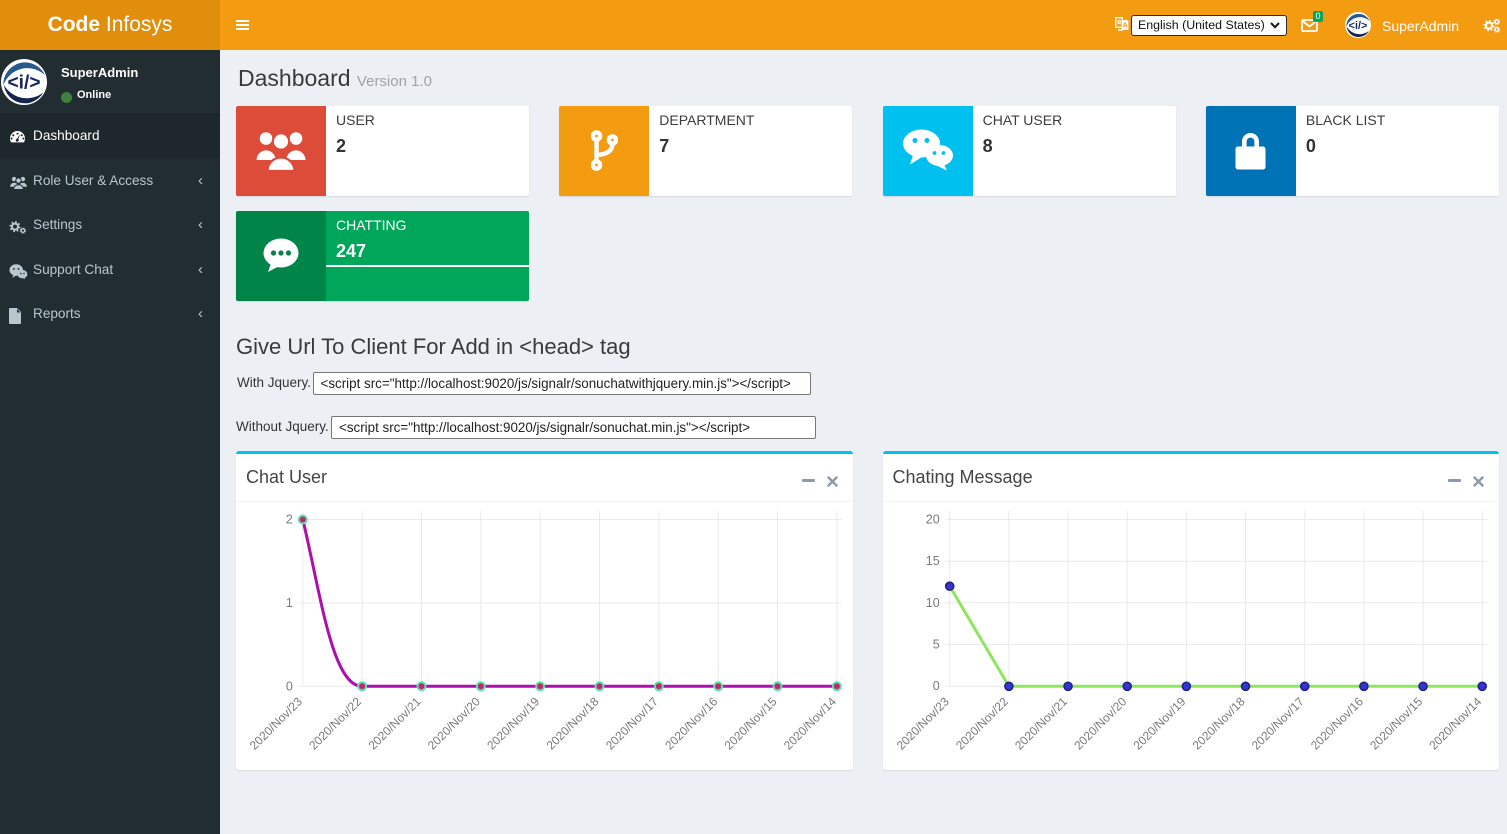  I want to click on svg-text: 20, so click(932, 520).